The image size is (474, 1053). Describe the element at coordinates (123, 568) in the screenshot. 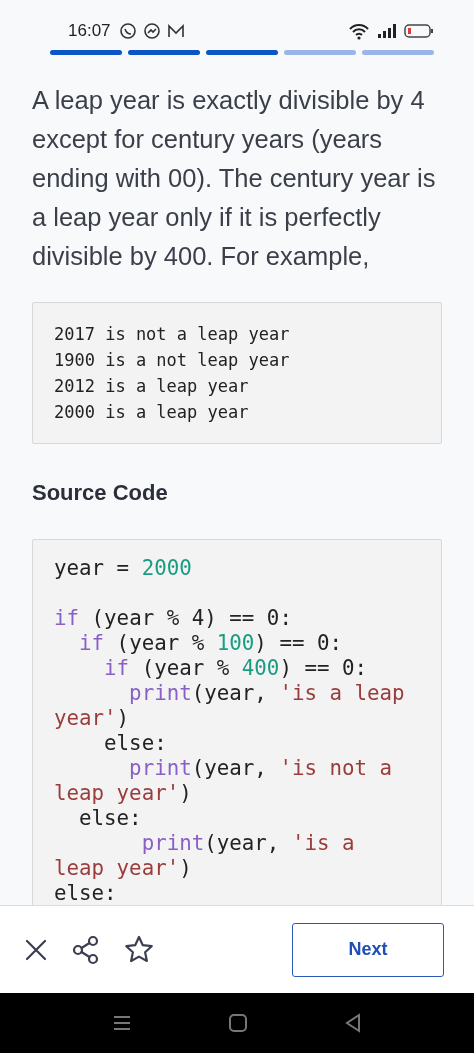

I see `code-line: year = 2000` at that location.